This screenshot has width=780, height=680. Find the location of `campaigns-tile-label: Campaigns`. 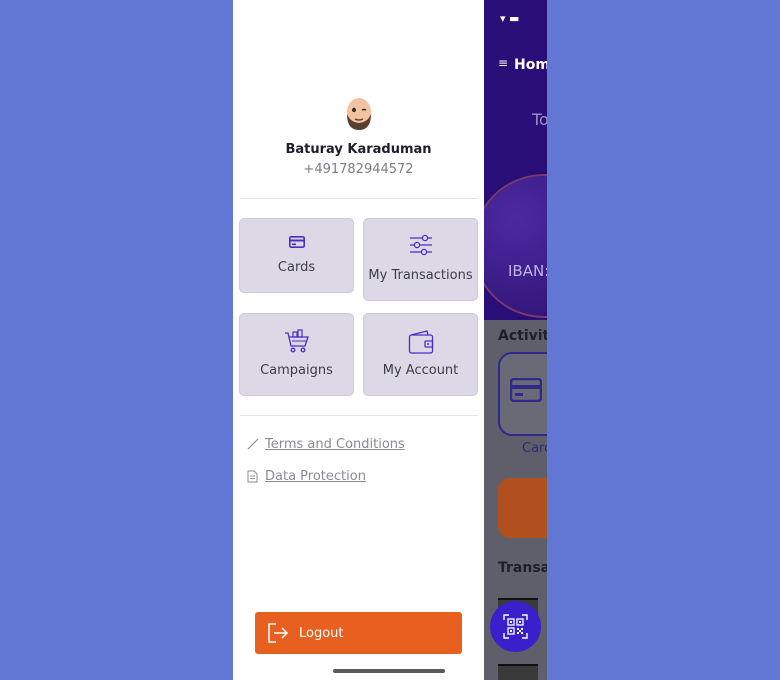

campaigns-tile-label: Campaigns is located at coordinates (296, 370).